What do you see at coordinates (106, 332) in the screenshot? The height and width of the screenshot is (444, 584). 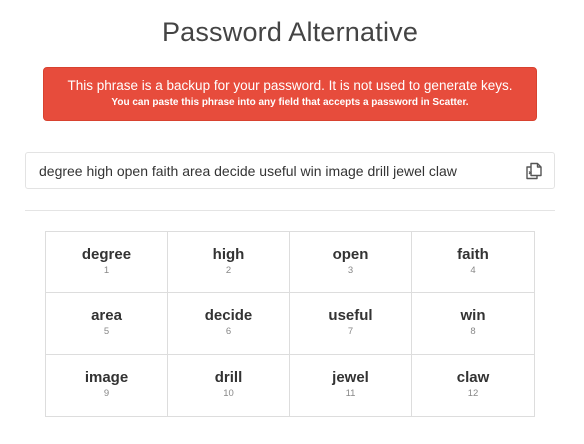 I see `word-number: 5` at bounding box center [106, 332].